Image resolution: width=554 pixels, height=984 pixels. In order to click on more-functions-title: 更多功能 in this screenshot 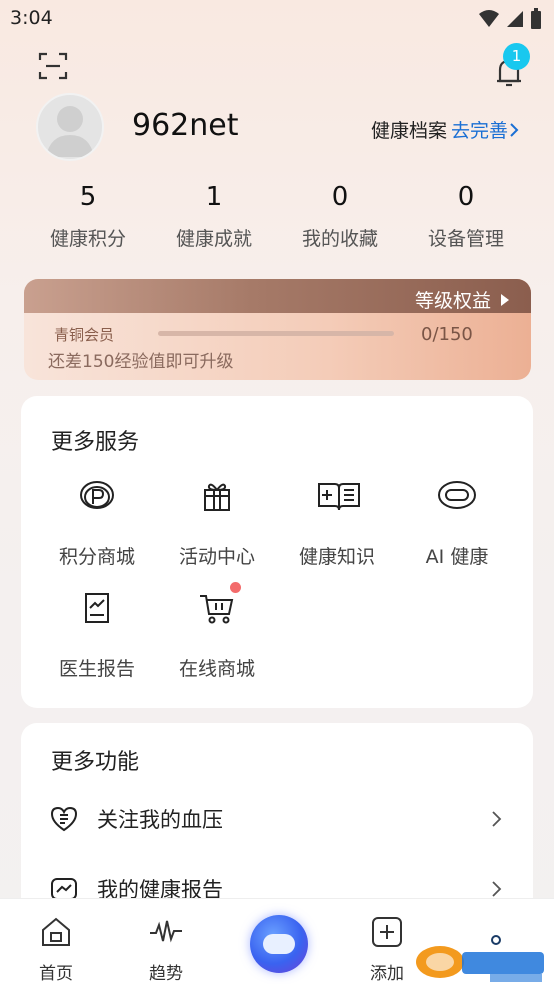, I will do `click(95, 762)`.